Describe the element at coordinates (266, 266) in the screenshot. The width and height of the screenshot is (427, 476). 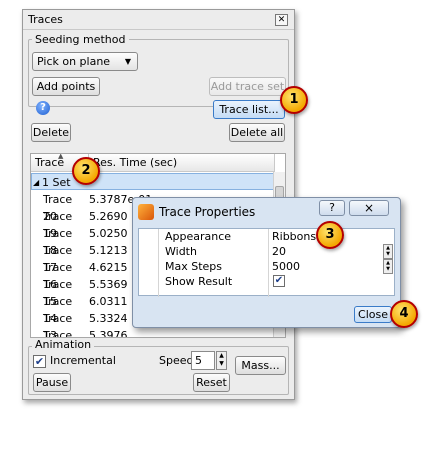
I see `property-row: Max Steps 5000` at that location.